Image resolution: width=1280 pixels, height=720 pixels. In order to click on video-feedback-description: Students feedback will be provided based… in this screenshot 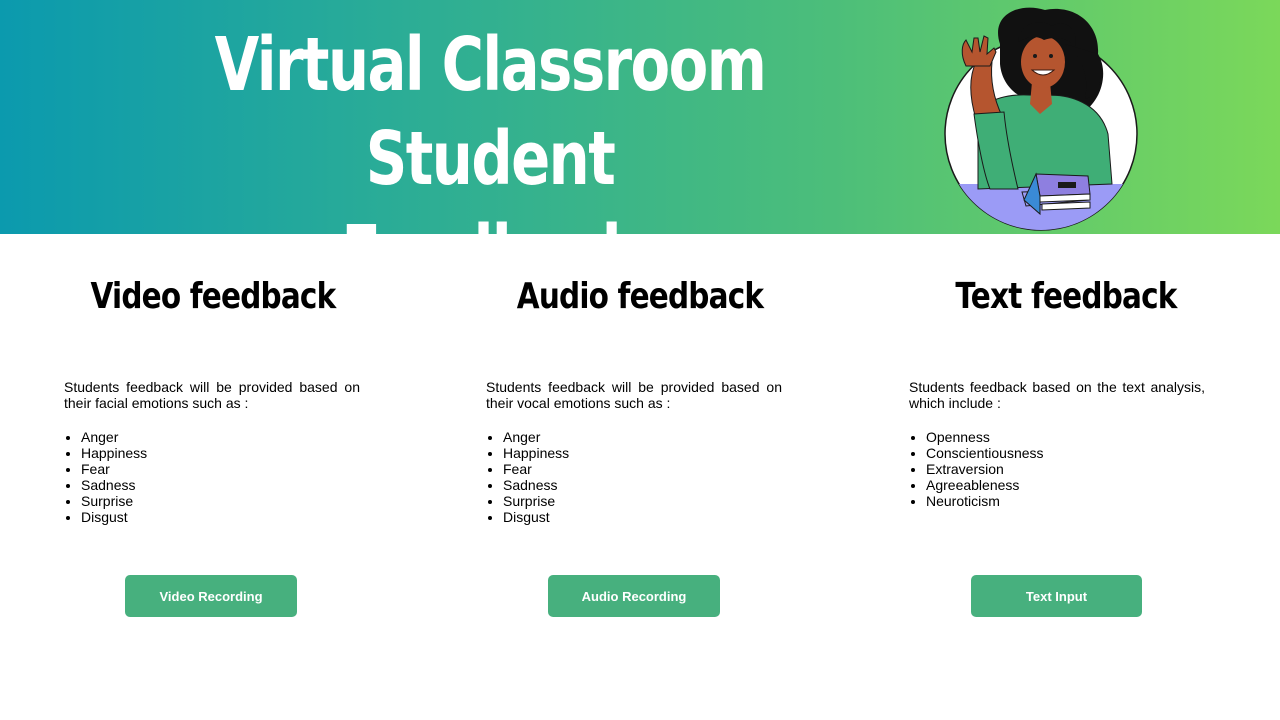, I will do `click(212, 395)`.